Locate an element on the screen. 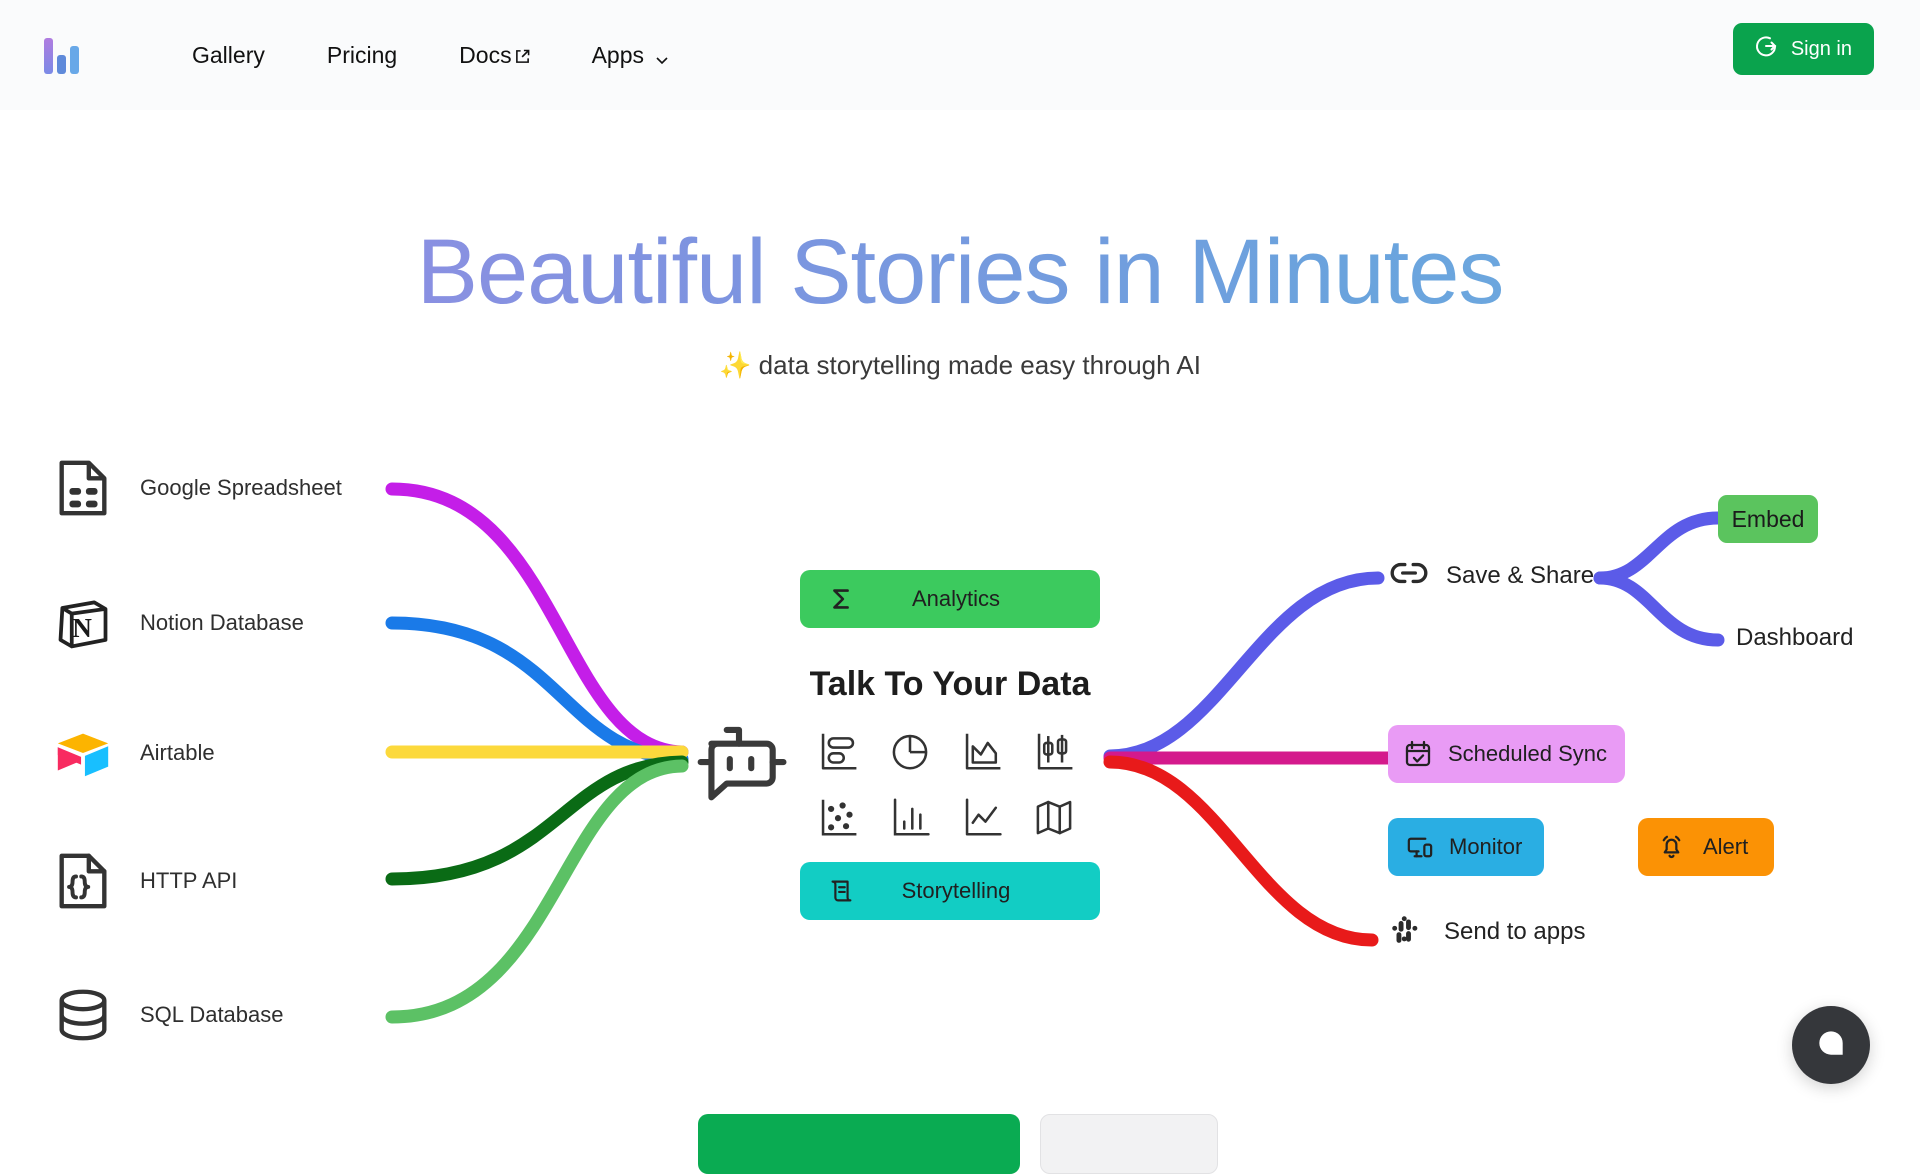  output-label: Send to apps is located at coordinates (1514, 932).